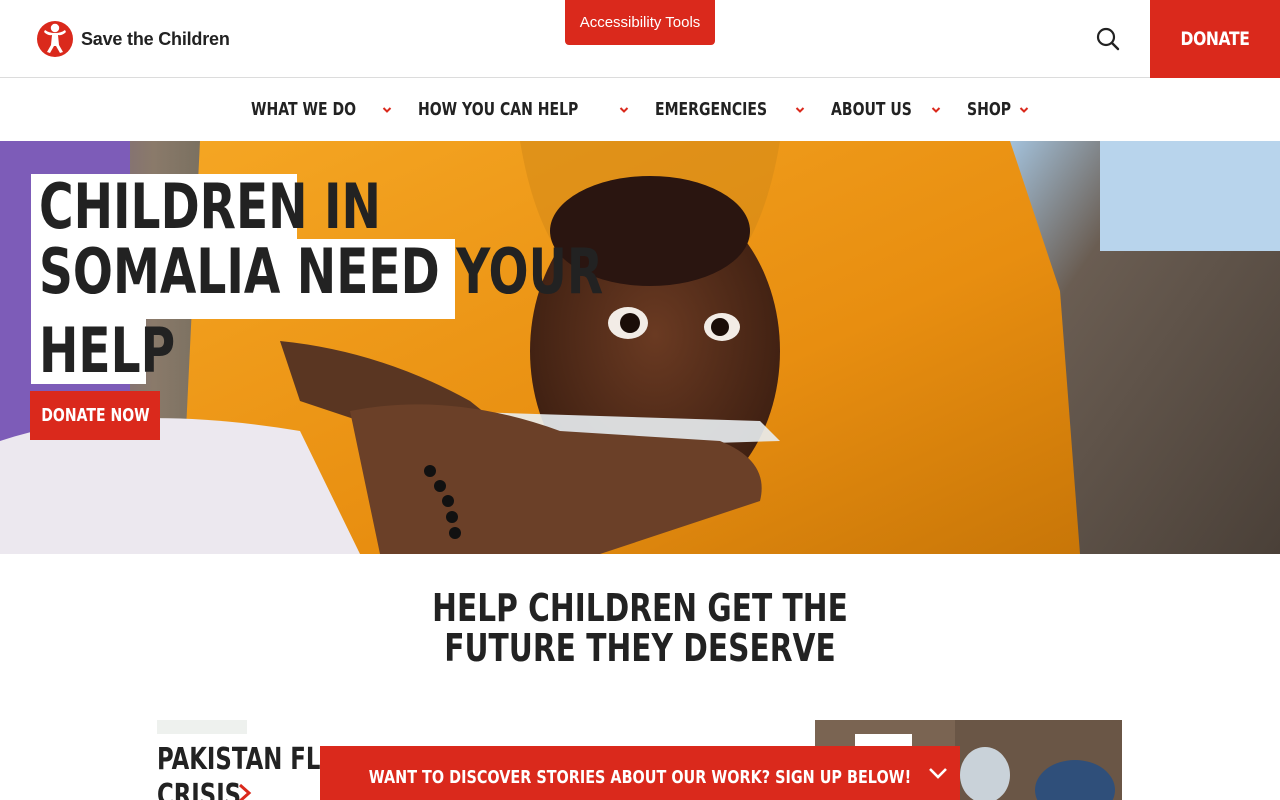  I want to click on donate-now-label: DONATE NOW, so click(95, 415).